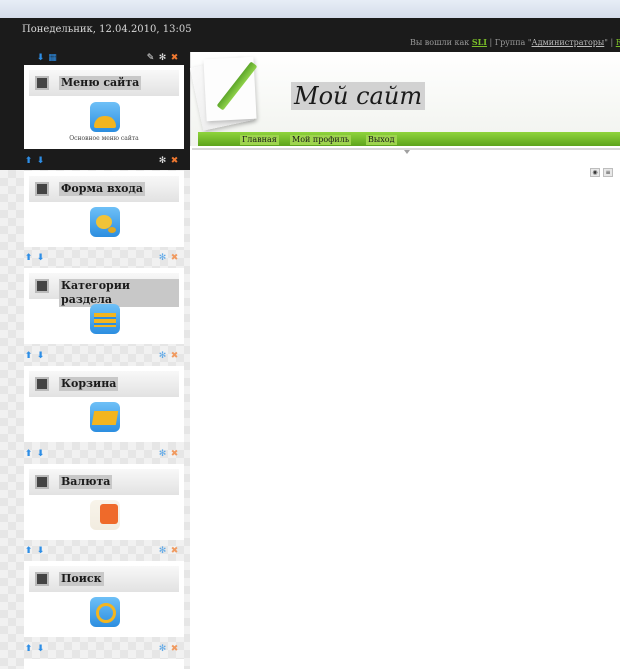  What do you see at coordinates (168, 454) in the screenshot?
I see `module-5-right-controls: ✻ ✖` at bounding box center [168, 454].